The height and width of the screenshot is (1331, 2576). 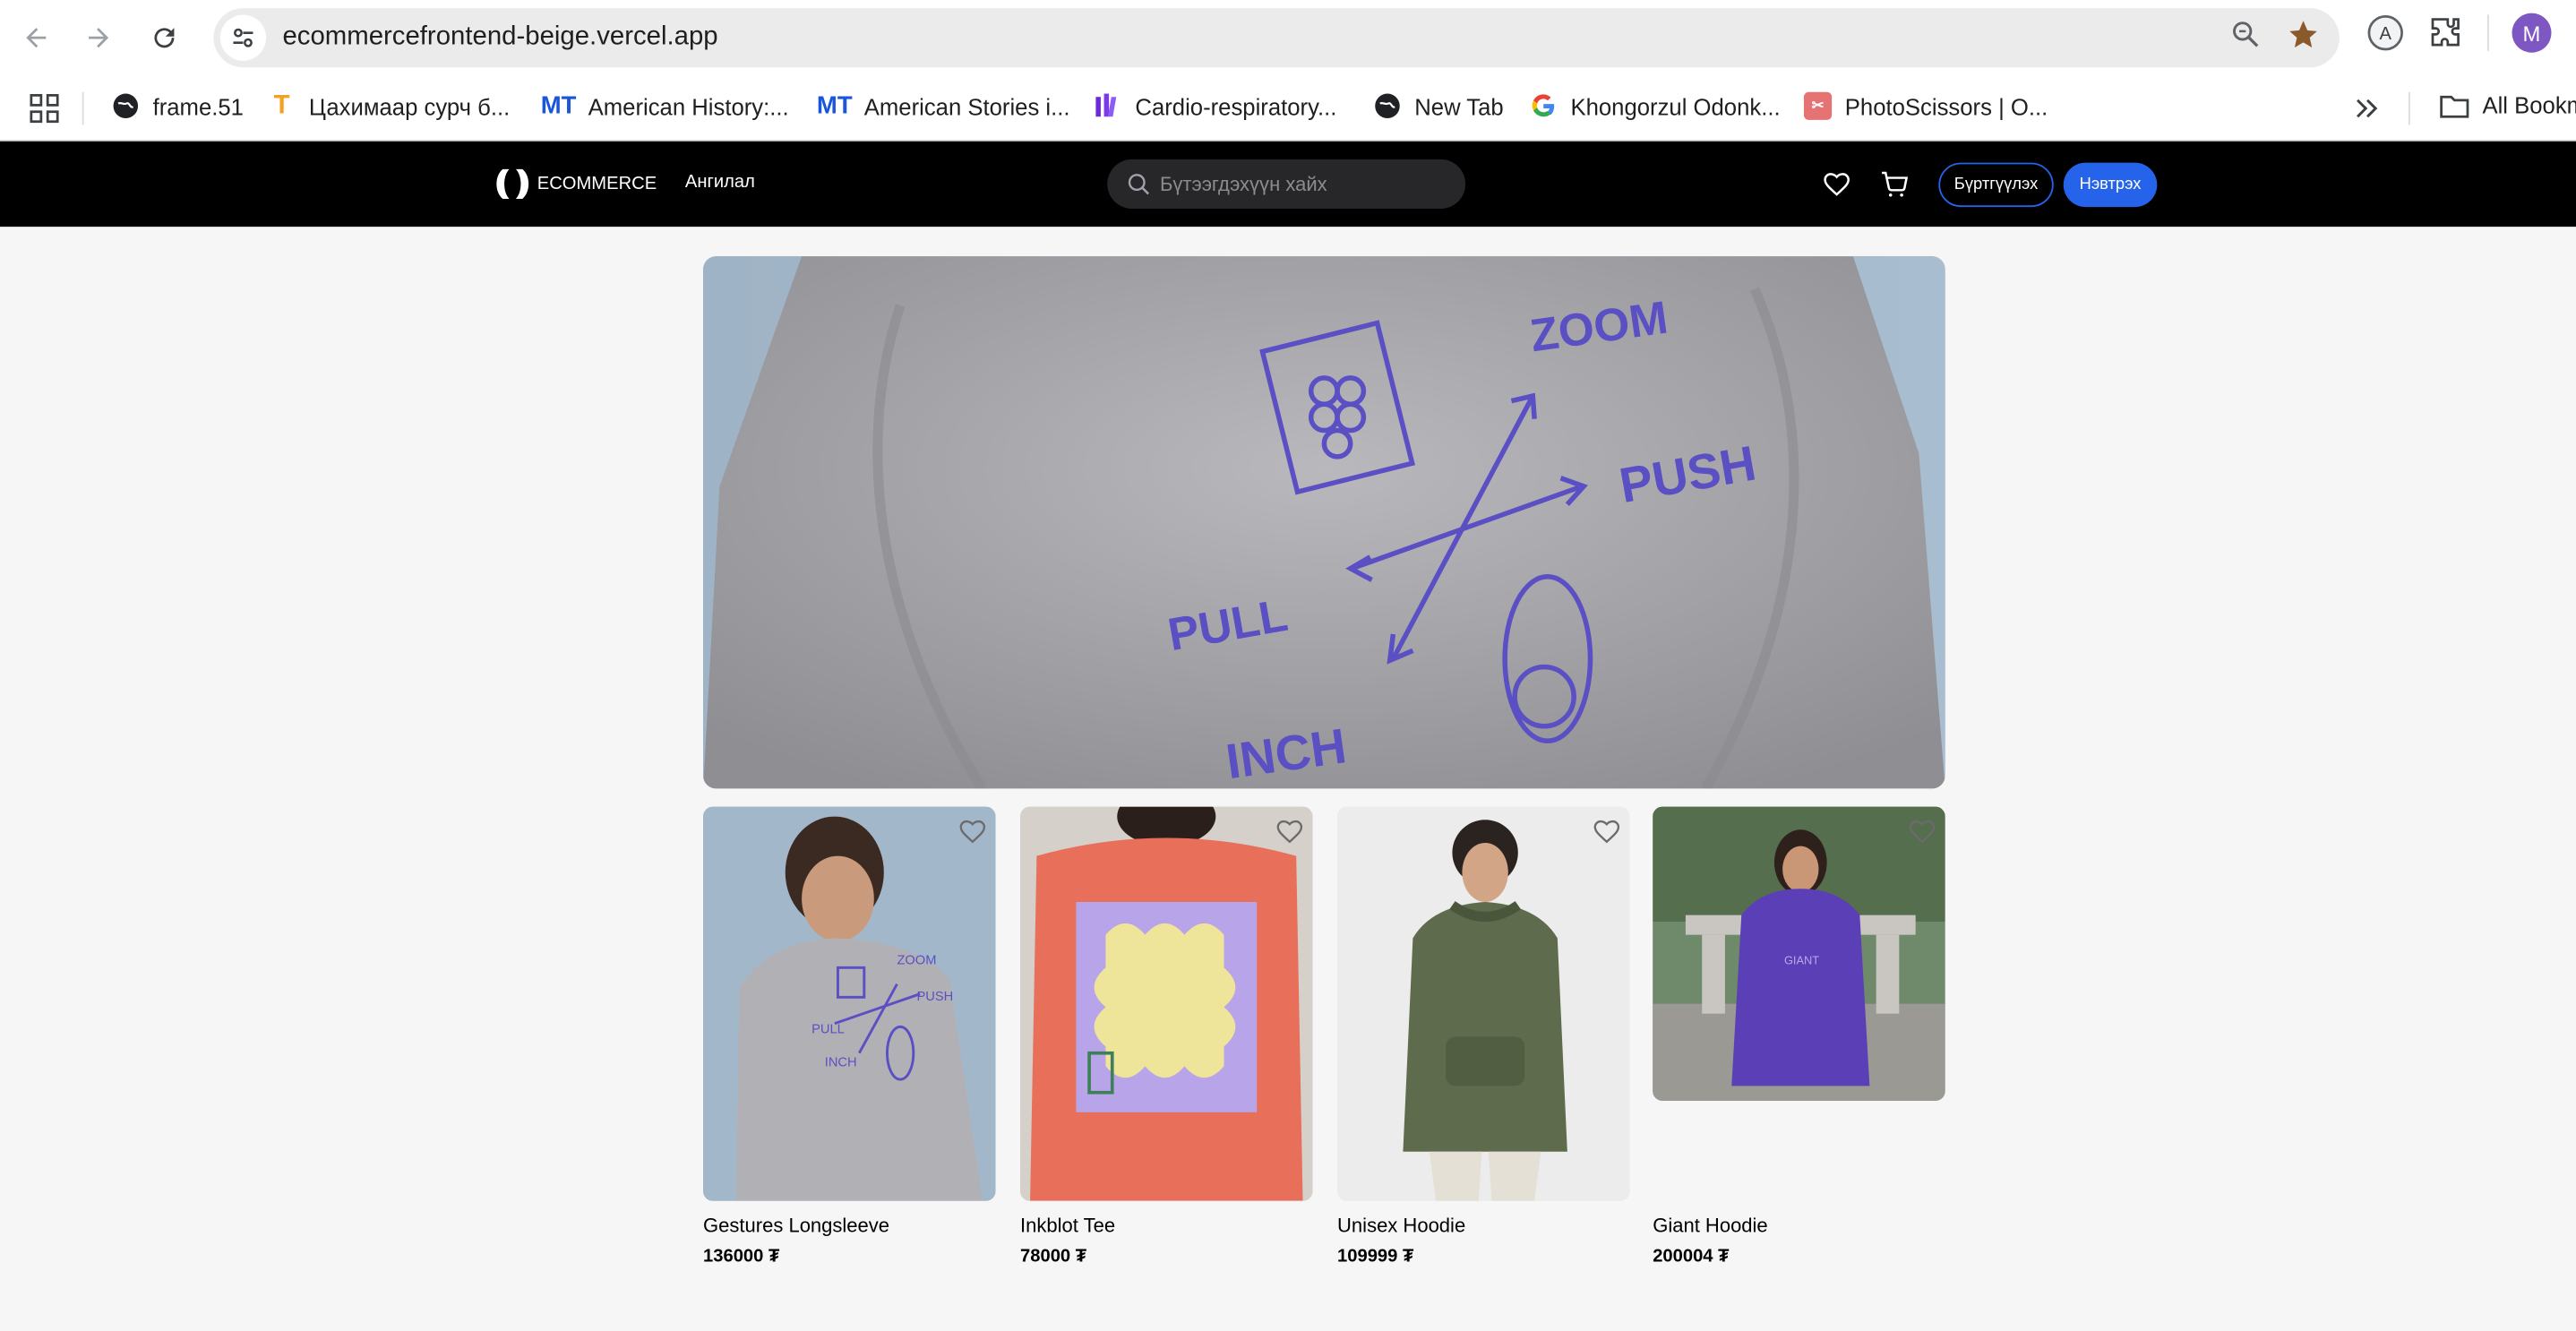 What do you see at coordinates (44, 109) in the screenshot?
I see `apps-grid-icon` at bounding box center [44, 109].